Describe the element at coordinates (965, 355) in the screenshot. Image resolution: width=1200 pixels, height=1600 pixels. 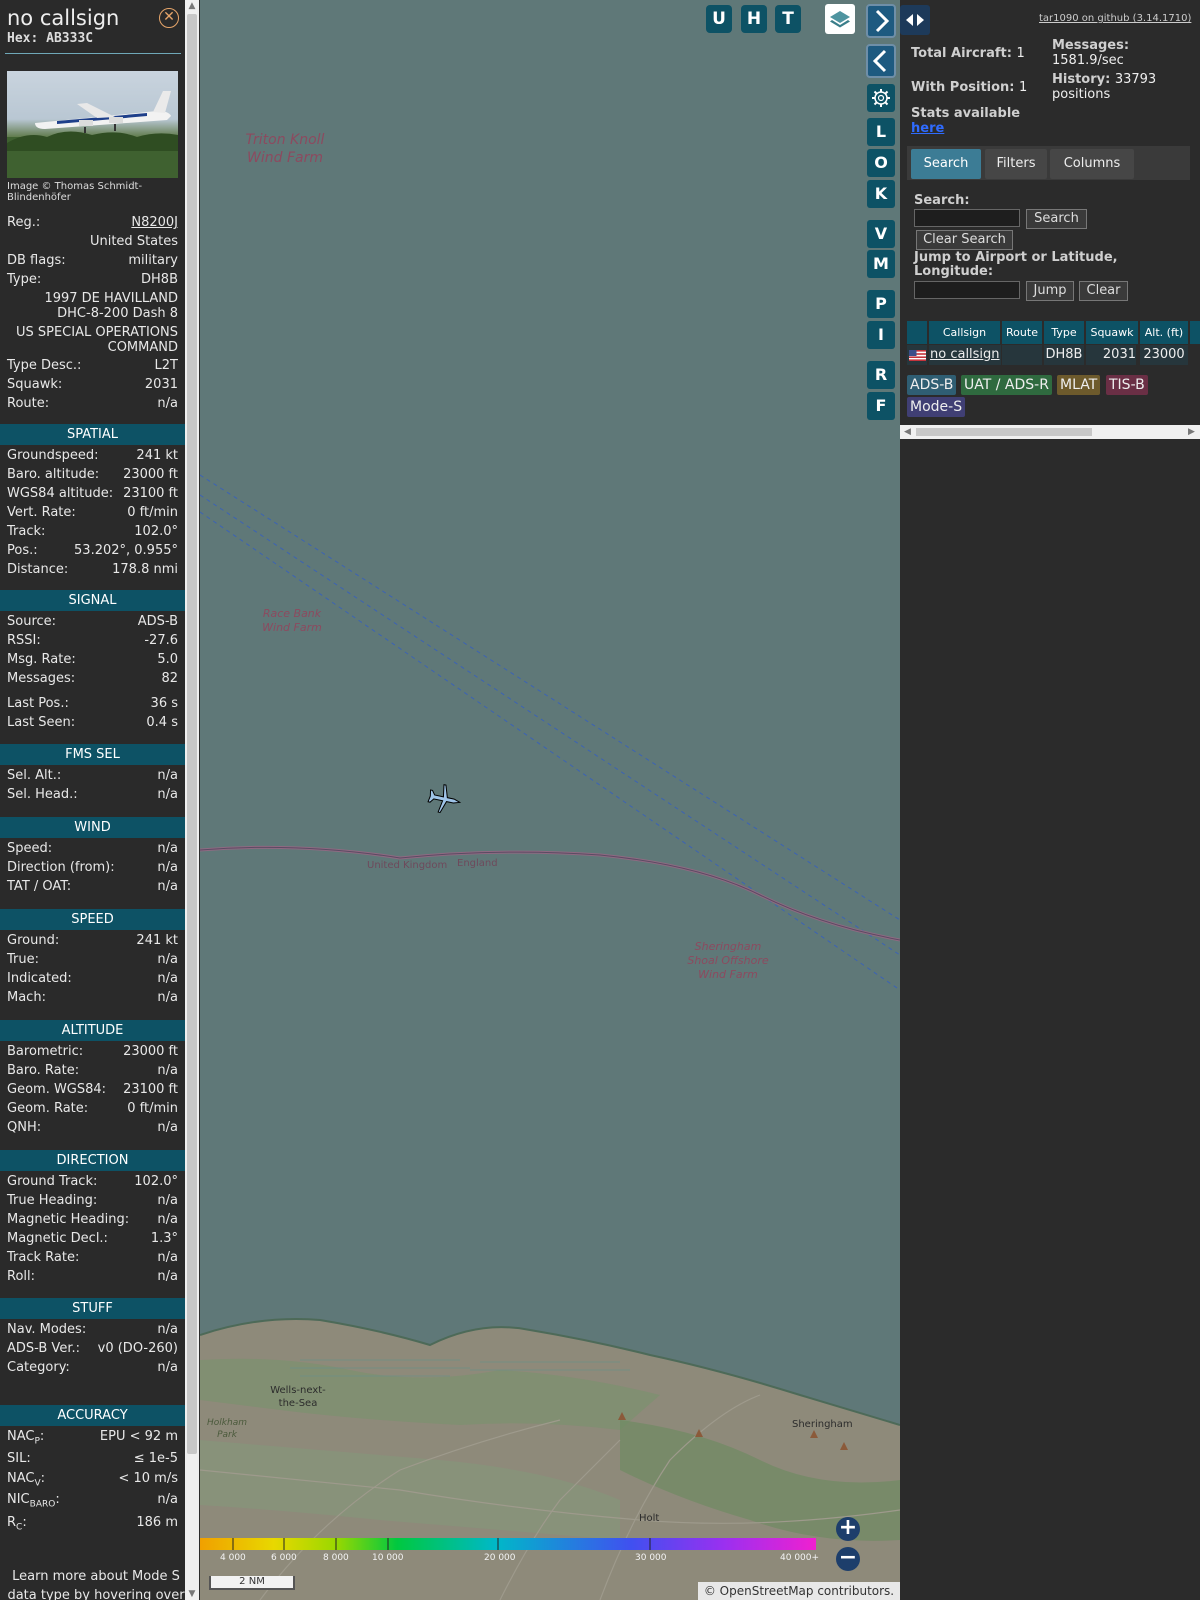
I see `callsign-cell: no callsign` at that location.